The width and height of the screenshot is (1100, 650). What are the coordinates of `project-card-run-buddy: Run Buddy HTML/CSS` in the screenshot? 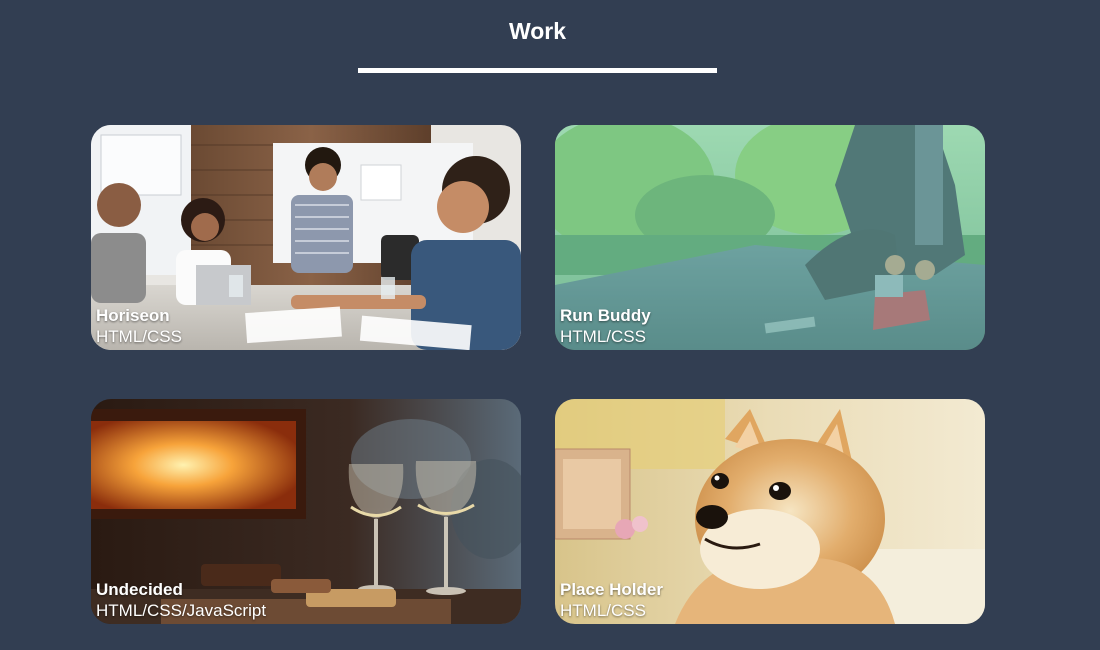 It's located at (770, 237).